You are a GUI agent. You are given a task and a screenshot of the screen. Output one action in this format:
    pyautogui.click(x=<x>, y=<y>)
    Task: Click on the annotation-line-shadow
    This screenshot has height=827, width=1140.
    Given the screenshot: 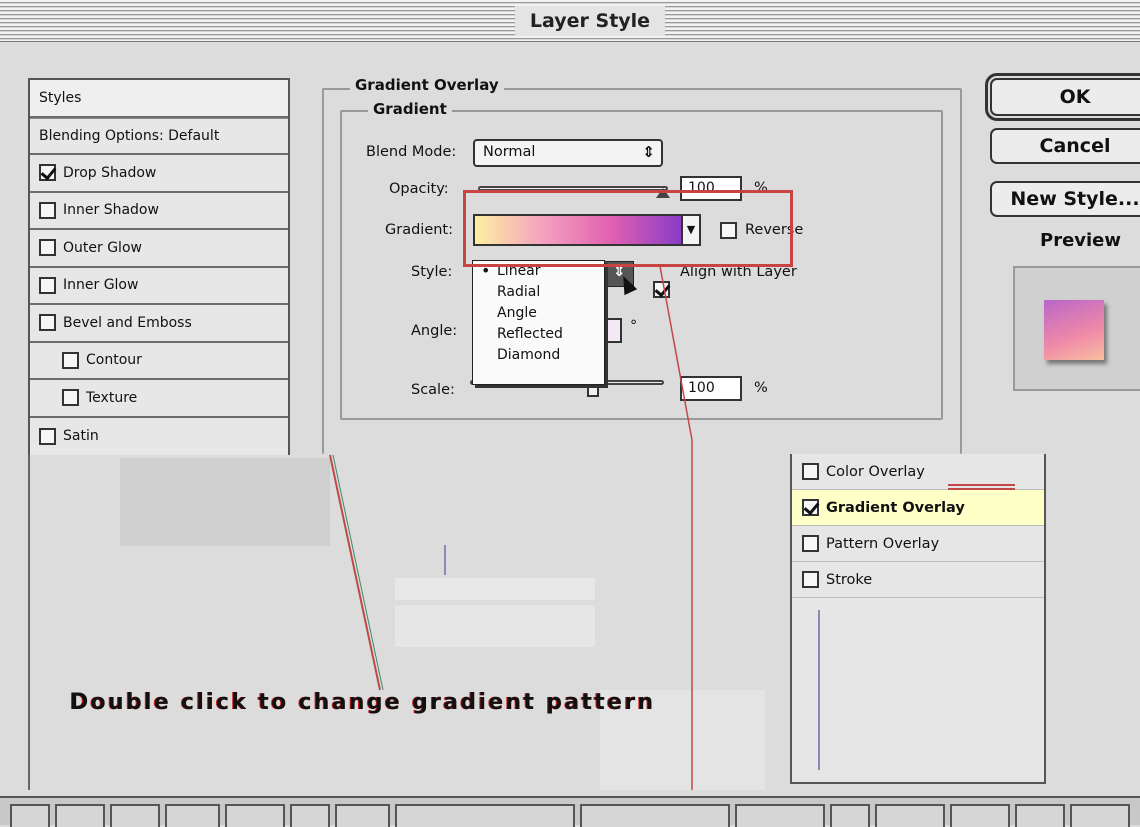 What is the action you would take?
    pyautogui.click(x=358, y=572)
    